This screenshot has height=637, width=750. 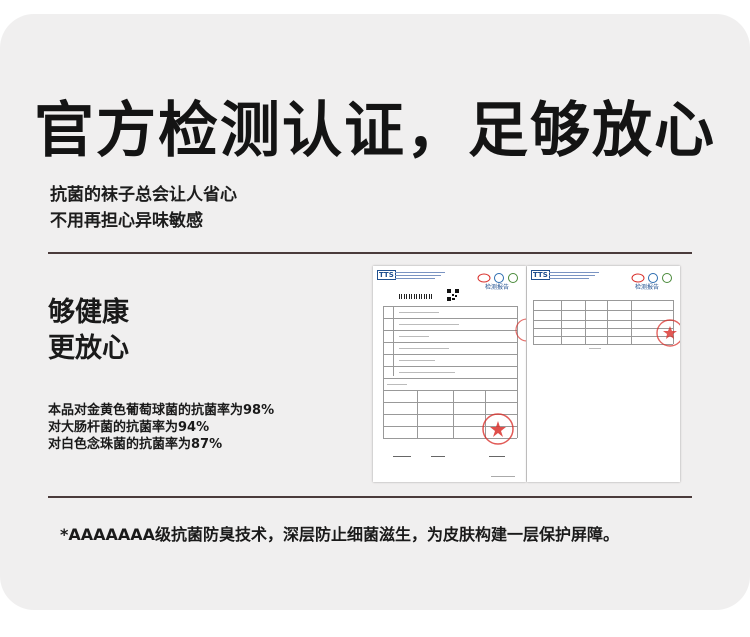 I want to click on tts-logo-2: TTS, so click(x=540, y=275).